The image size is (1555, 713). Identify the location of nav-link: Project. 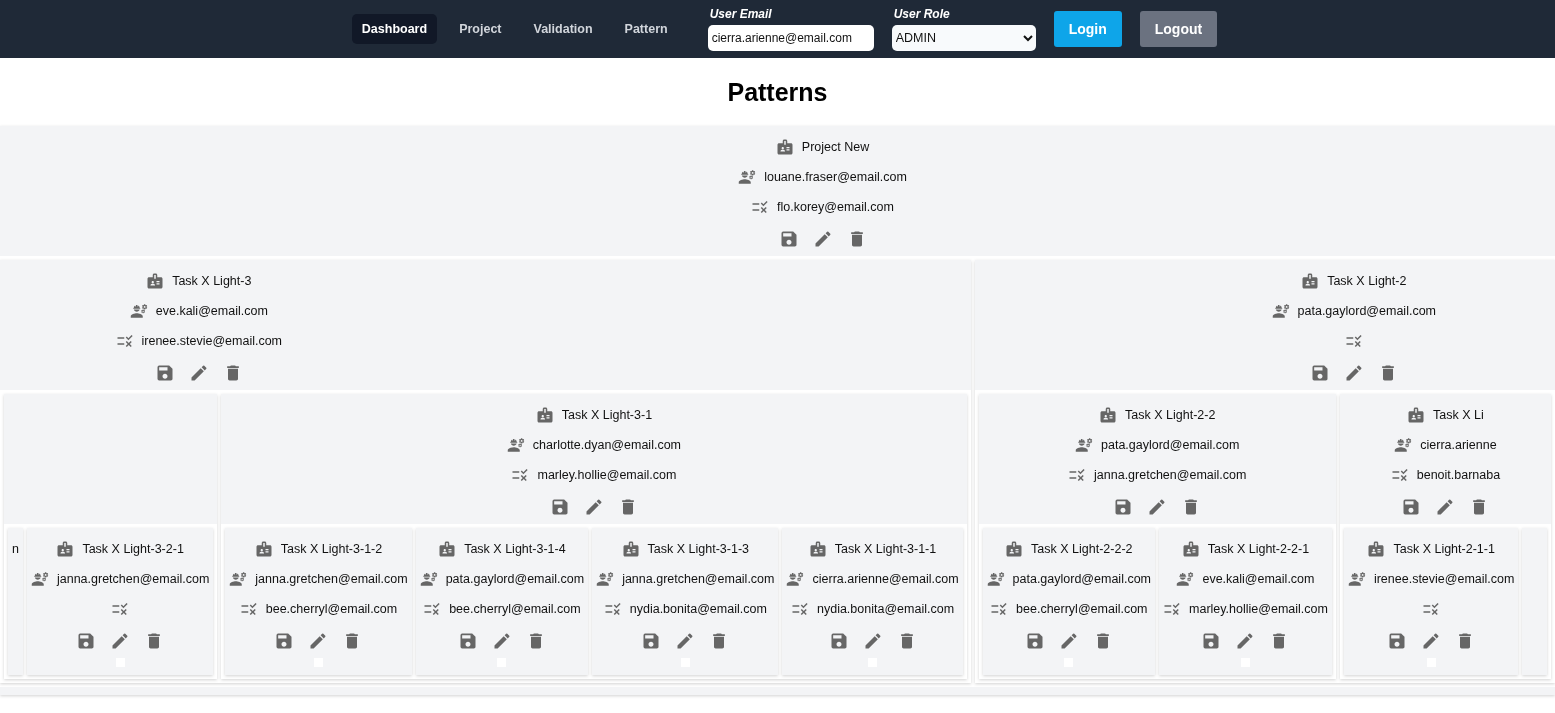
(480, 29).